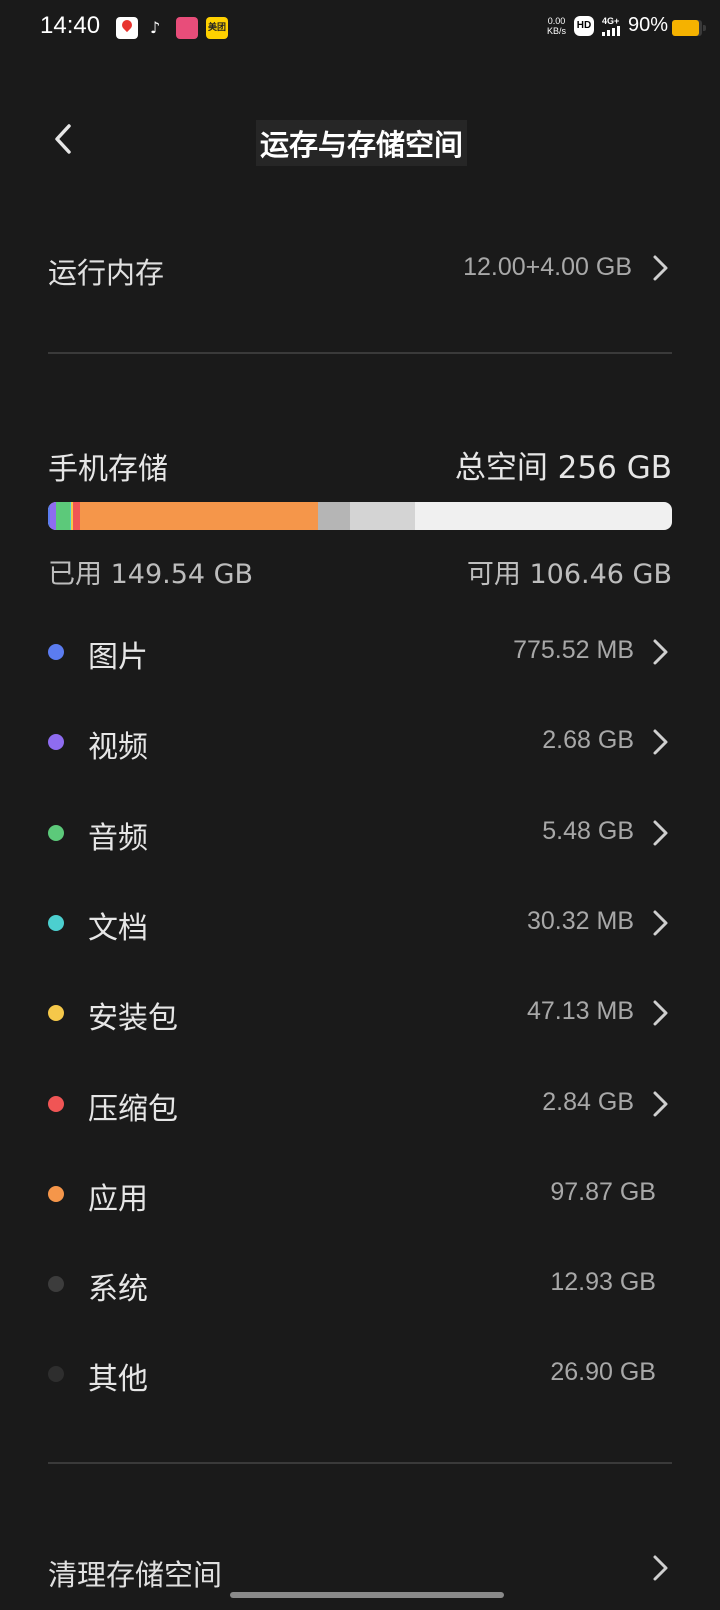 This screenshot has height=1610, width=720. Describe the element at coordinates (360, 1582) in the screenshot. I see `clean-storage-row: 清理存储空间` at that location.